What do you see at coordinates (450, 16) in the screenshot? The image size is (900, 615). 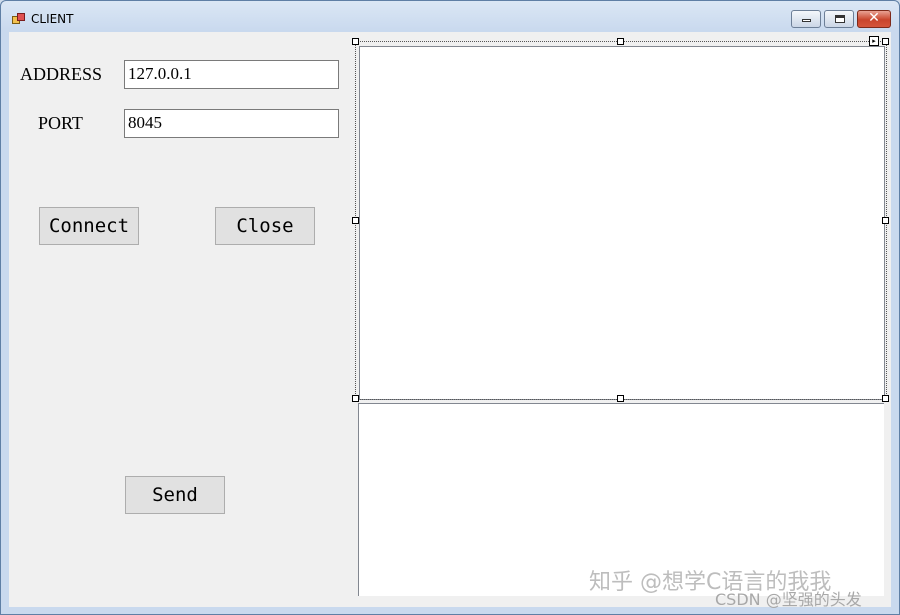 I see `title-bar: CLIENT ✕` at bounding box center [450, 16].